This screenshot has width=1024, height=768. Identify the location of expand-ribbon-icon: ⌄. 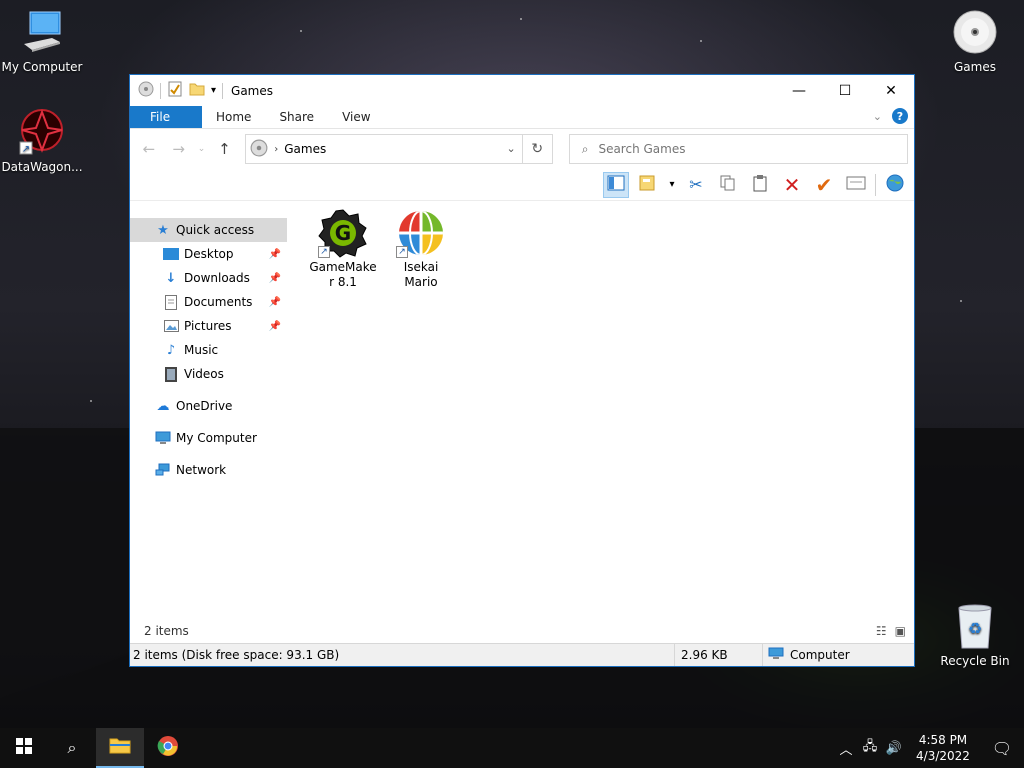
(877, 116).